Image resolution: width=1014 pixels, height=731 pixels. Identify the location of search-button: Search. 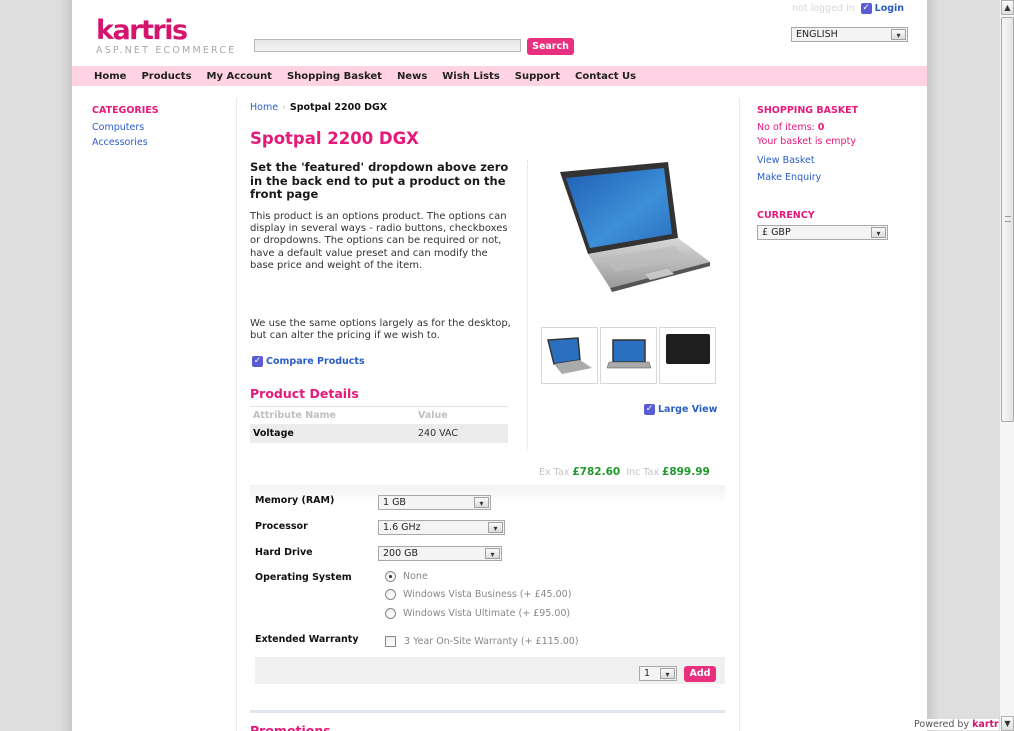
(550, 46).